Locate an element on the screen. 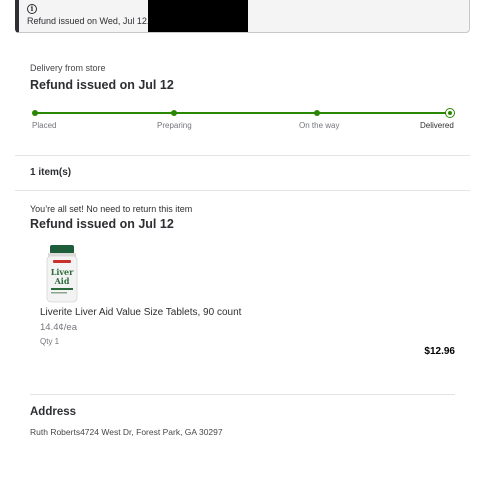 This screenshot has height=479, width=500. refund-heading: Refund issued on Jul 12 is located at coordinates (102, 224).